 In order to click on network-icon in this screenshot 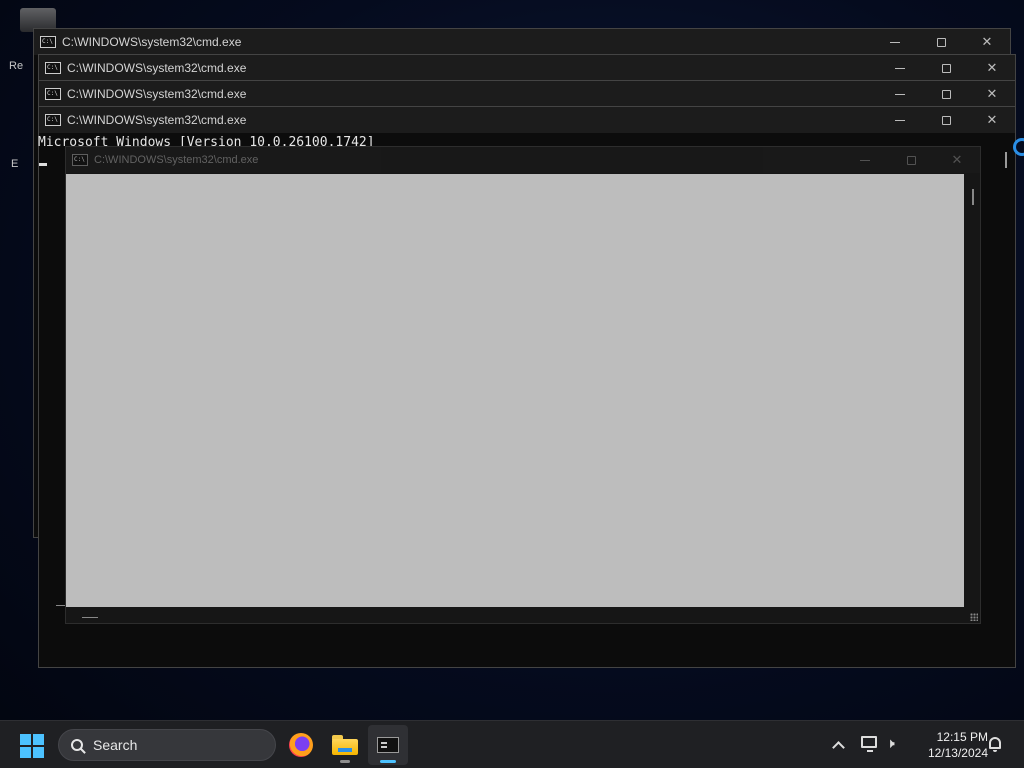, I will do `click(869, 744)`.